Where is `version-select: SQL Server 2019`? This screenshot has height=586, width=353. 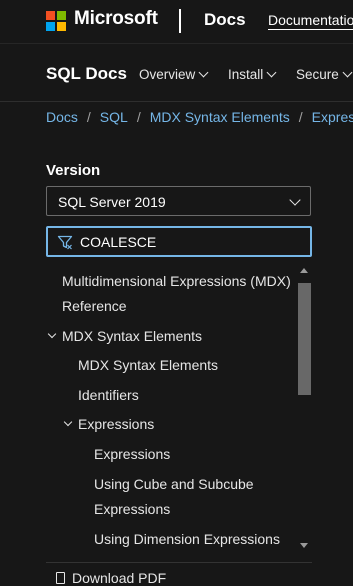 version-select: SQL Server 2019 is located at coordinates (178, 201).